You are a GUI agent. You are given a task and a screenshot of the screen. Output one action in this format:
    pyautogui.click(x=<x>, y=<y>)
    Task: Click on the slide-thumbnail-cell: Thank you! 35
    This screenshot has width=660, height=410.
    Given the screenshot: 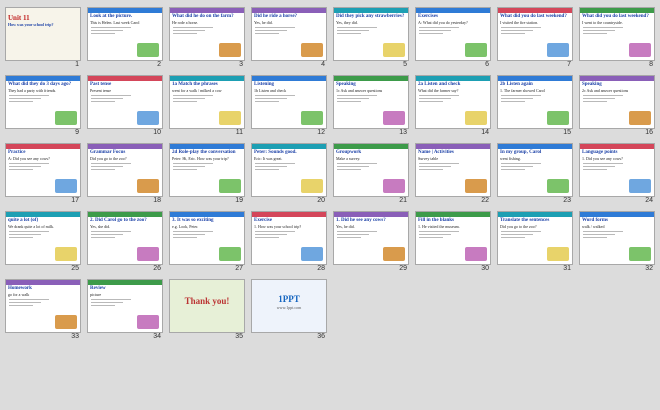 What is the action you would take?
    pyautogui.click(x=206, y=309)
    